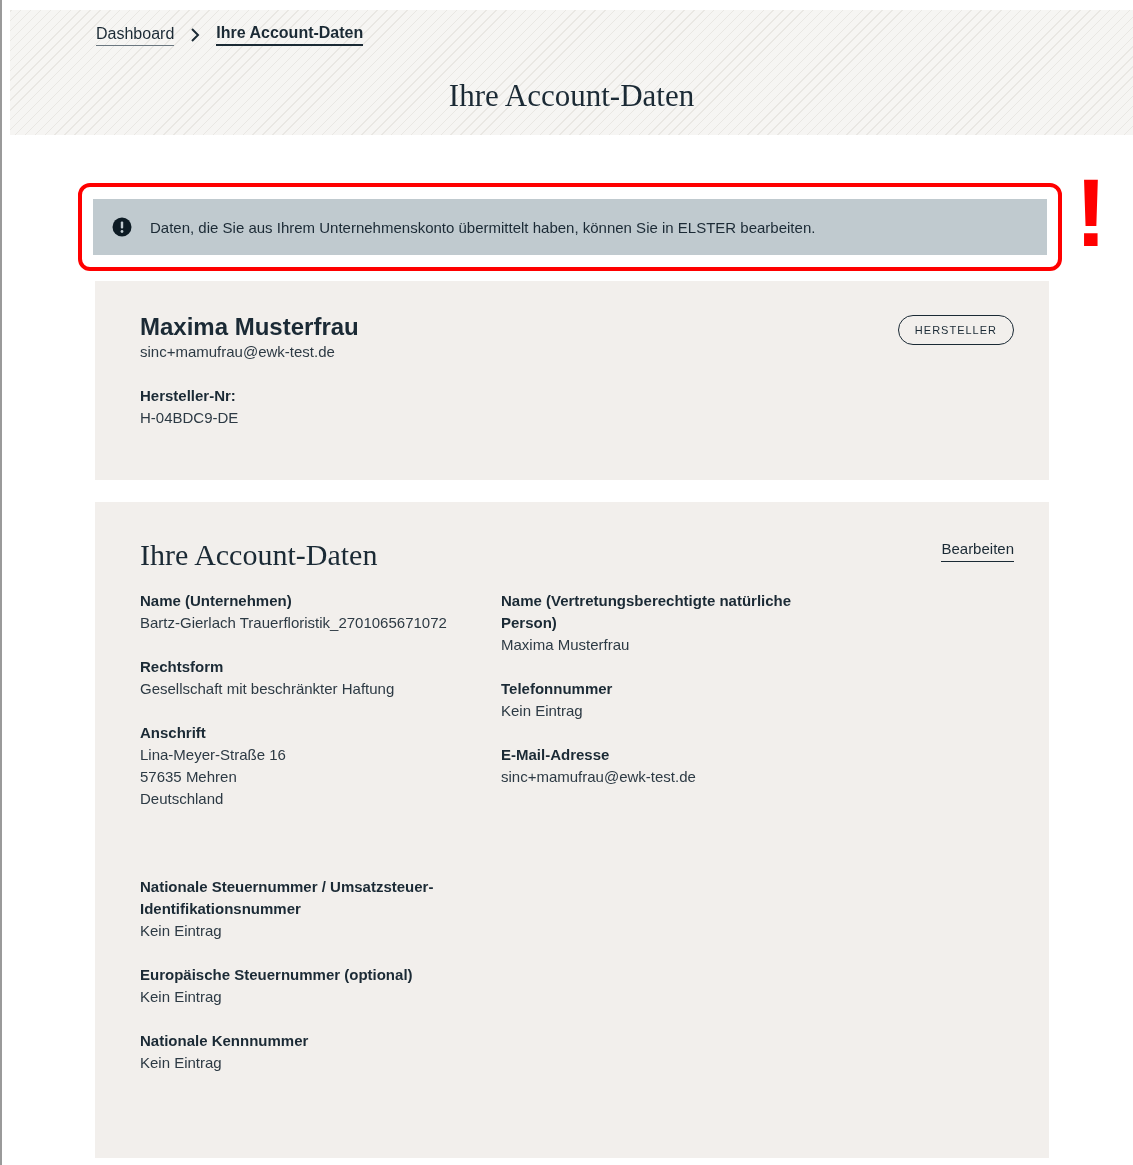 The image size is (1133, 1165). I want to click on field-label: Anschrift, so click(173, 733).